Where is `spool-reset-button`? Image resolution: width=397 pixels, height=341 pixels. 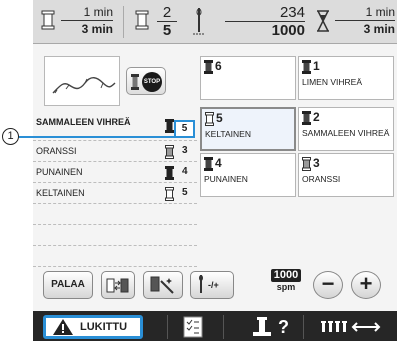 spool-reset-button is located at coordinates (163, 285).